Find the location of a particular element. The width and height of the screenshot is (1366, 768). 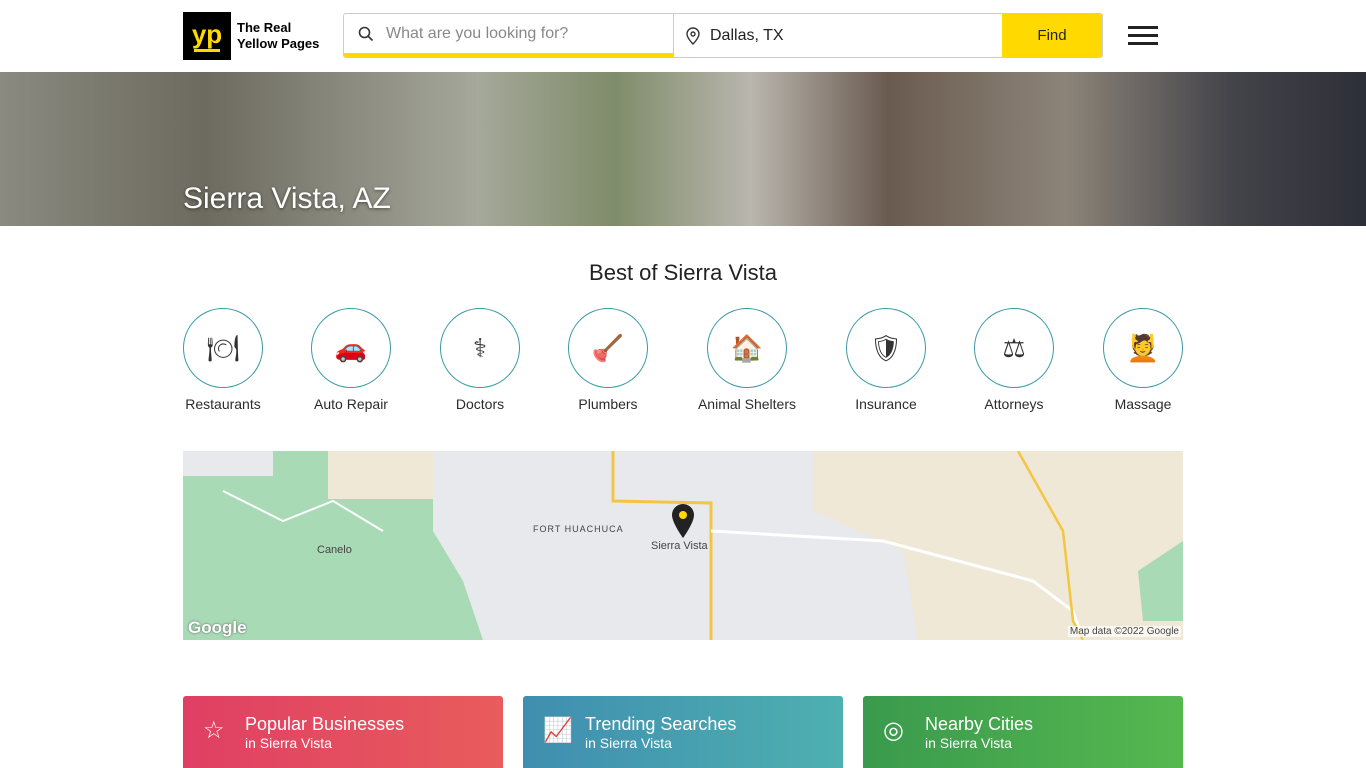

category-plumbers: 🪠 Plumbers is located at coordinates (608, 360).